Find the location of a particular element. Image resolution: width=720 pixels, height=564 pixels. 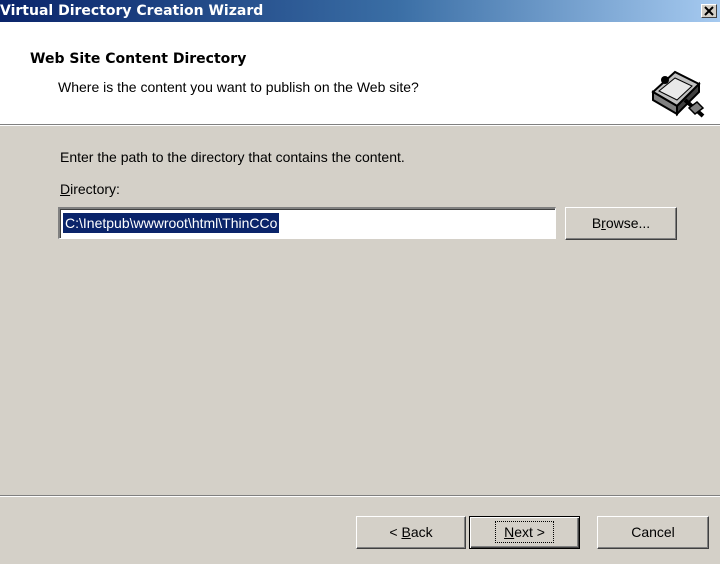

page-title: Web Site Content Directory is located at coordinates (138, 59).